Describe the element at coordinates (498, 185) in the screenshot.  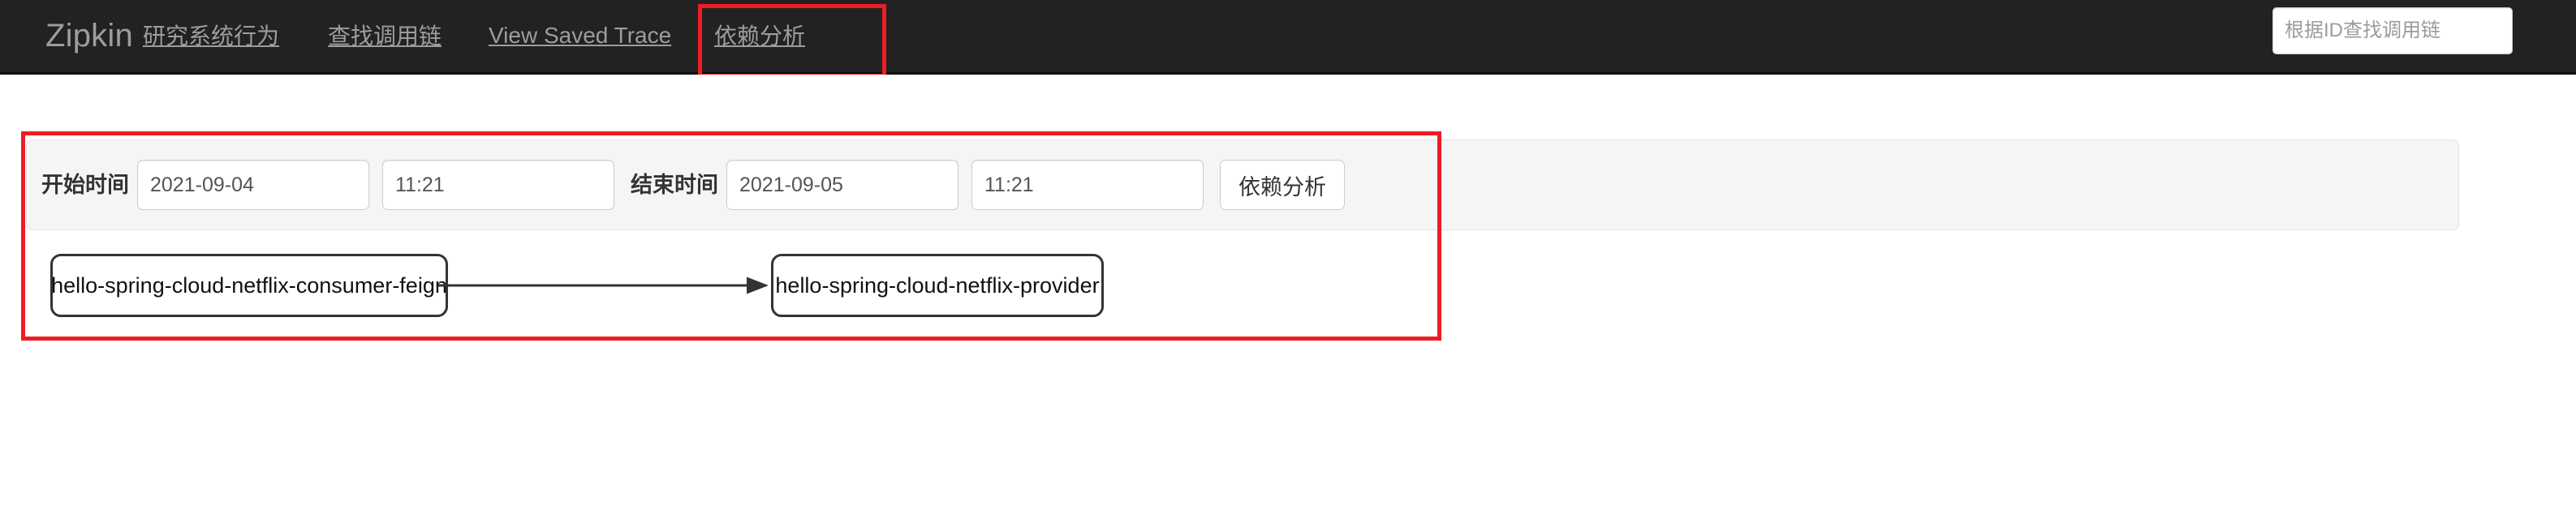
I see `start-time-input` at that location.